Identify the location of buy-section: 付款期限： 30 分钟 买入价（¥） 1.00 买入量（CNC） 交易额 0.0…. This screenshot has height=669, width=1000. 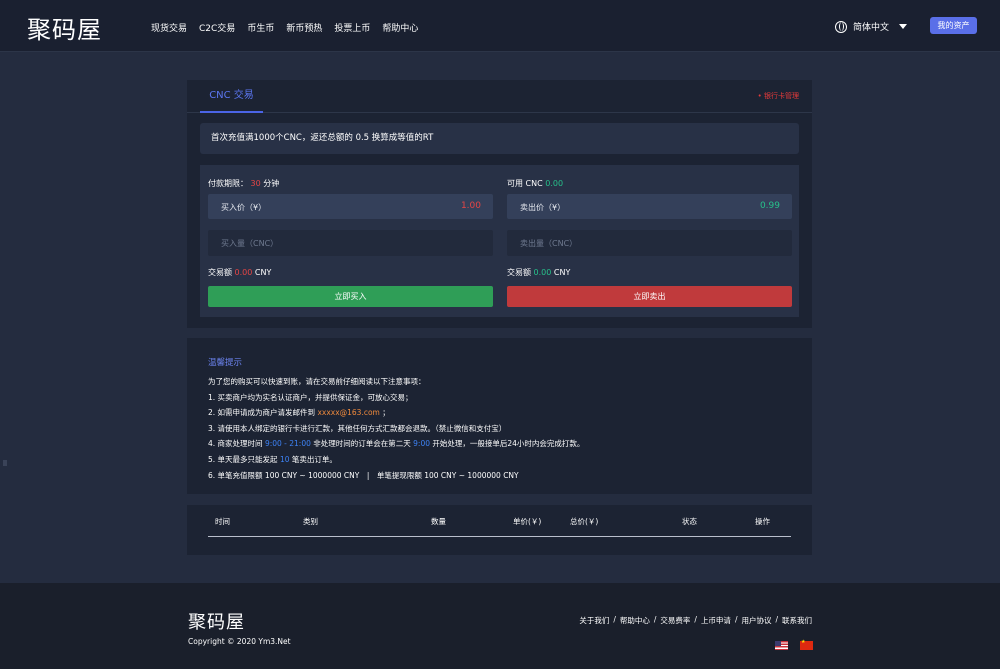
(350, 241).